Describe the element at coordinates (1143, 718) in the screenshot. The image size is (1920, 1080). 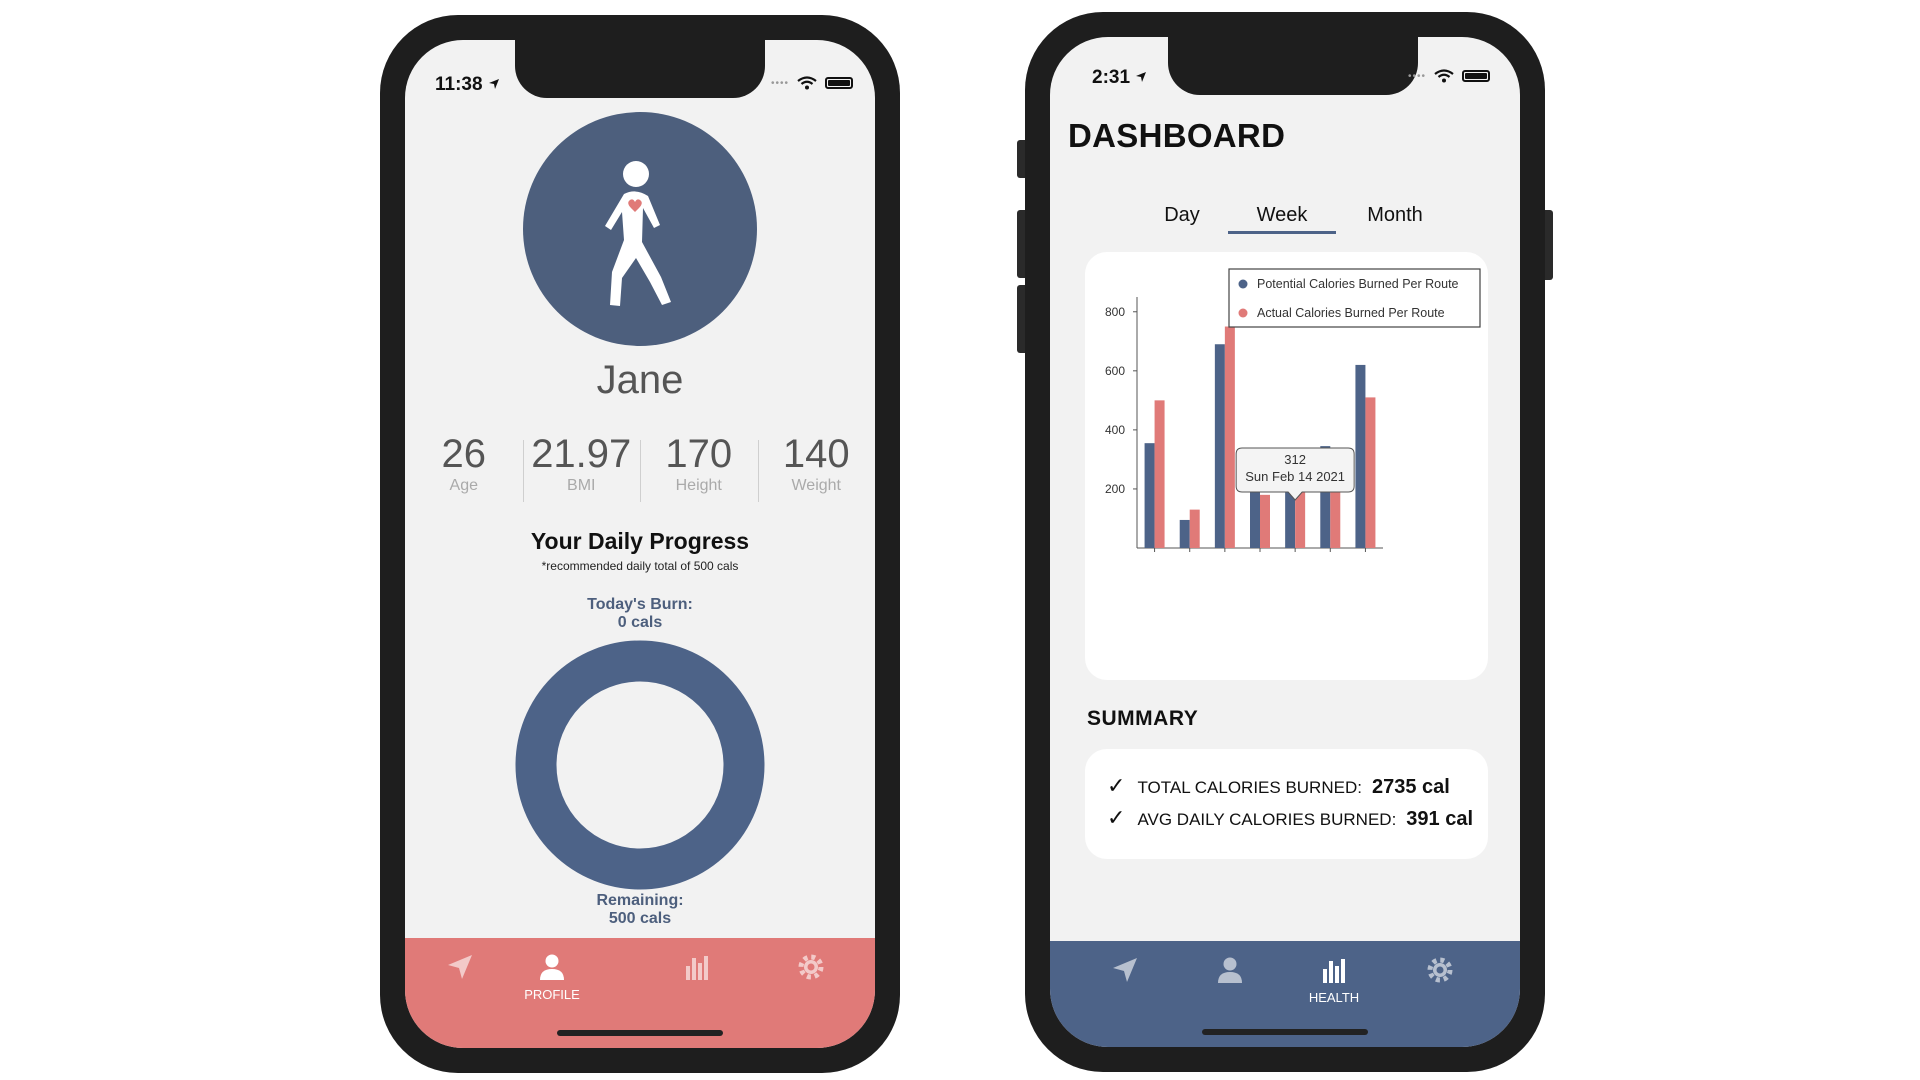
I see `summary-title: SUMMARY` at that location.